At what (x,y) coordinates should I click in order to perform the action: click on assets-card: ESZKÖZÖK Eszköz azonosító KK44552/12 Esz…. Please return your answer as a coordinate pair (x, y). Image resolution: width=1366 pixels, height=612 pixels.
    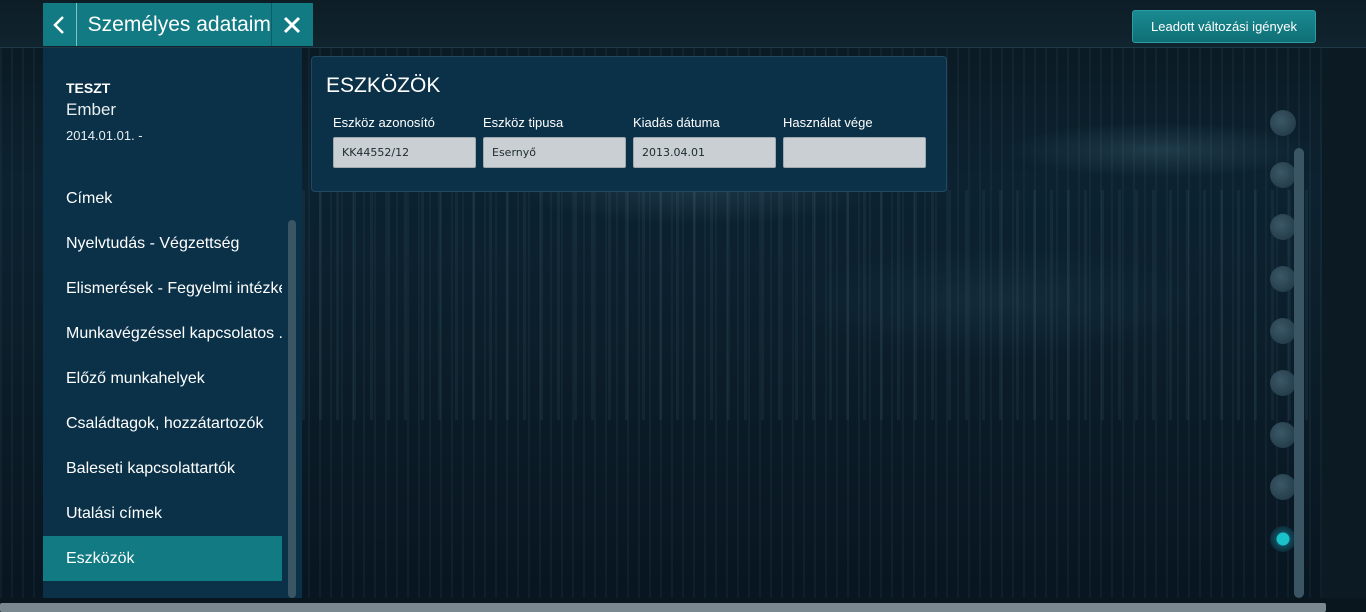
    Looking at the image, I should click on (629, 124).